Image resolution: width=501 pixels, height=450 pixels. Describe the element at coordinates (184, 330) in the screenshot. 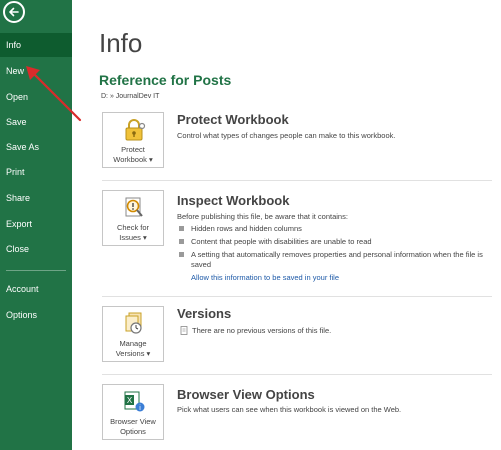

I see `document-version-icon` at that location.